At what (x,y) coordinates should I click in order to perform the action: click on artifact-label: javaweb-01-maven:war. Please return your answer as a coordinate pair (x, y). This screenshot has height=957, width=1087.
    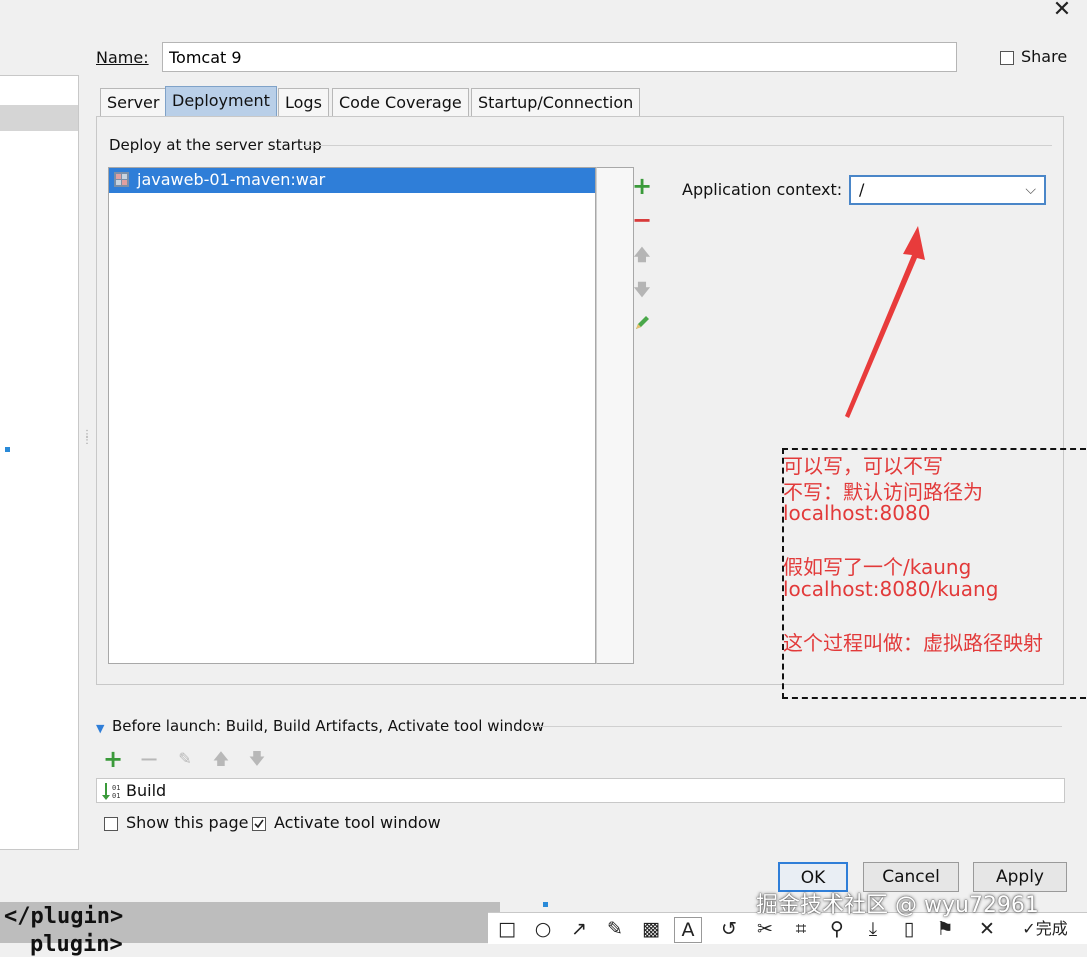
    Looking at the image, I should click on (231, 179).